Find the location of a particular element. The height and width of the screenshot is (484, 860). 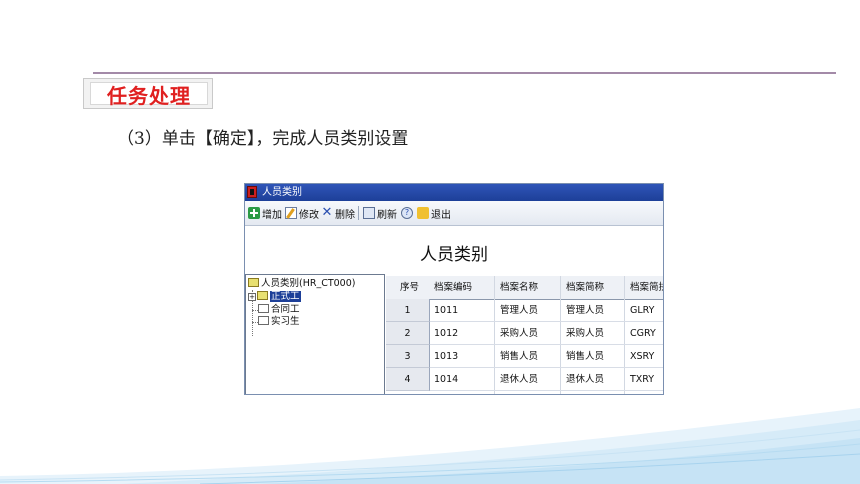

cell-name: 采购人员 is located at coordinates (519, 333).